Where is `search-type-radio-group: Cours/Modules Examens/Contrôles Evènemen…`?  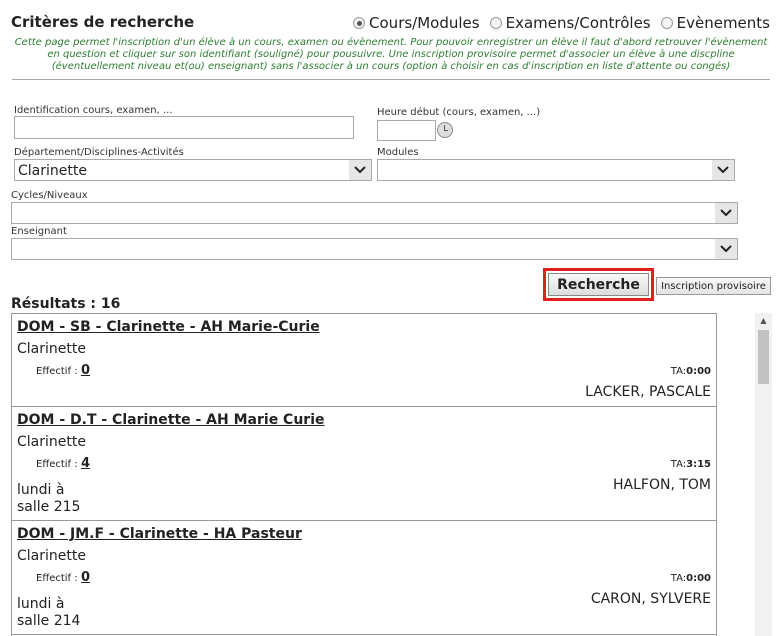 search-type-radio-group: Cours/Modules Examens/Contrôles Evènemen… is located at coordinates (561, 23).